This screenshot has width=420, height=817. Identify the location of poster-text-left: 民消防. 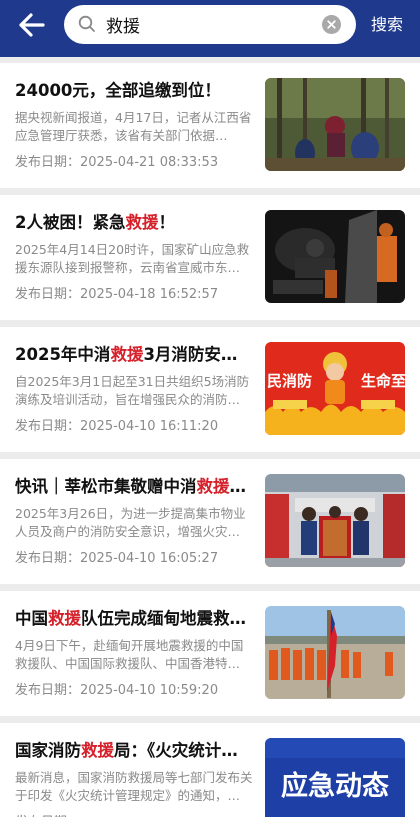
(289, 381).